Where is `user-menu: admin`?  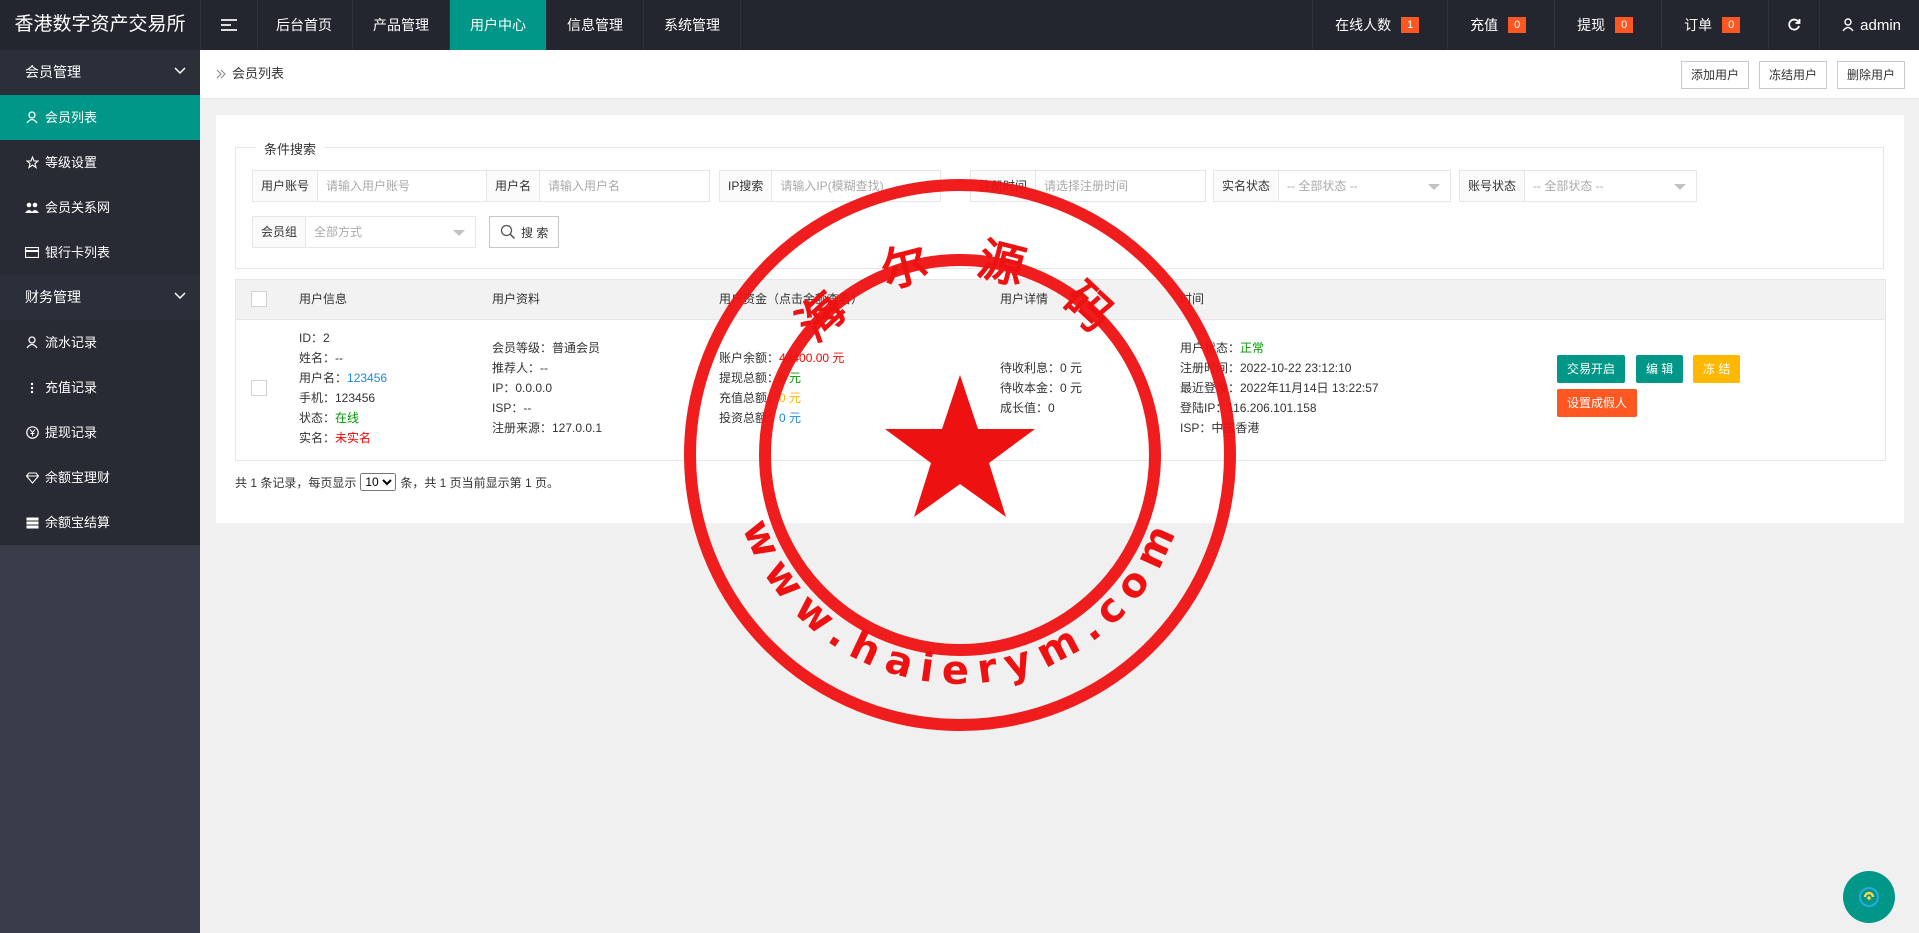 user-menu: admin is located at coordinates (1869, 25).